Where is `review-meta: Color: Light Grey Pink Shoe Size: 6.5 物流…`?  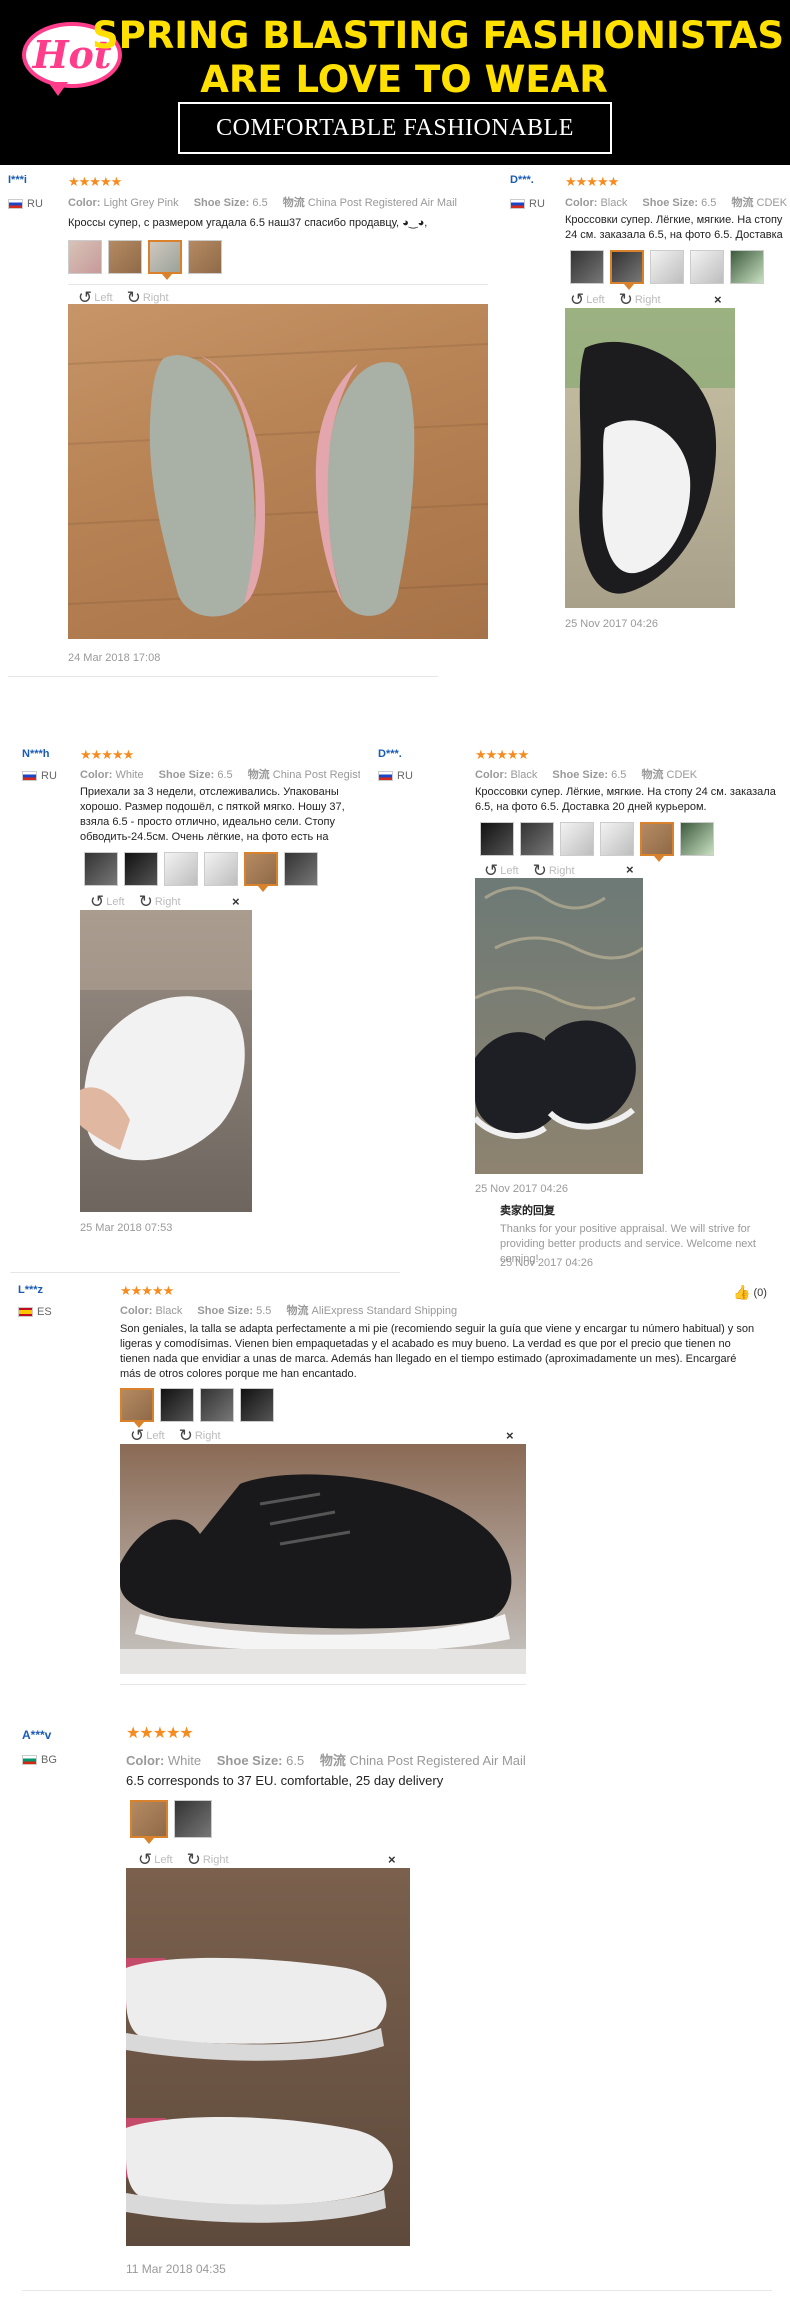 review-meta: Color: Light Grey Pink Shoe Size: 6.5 物流… is located at coordinates (263, 203).